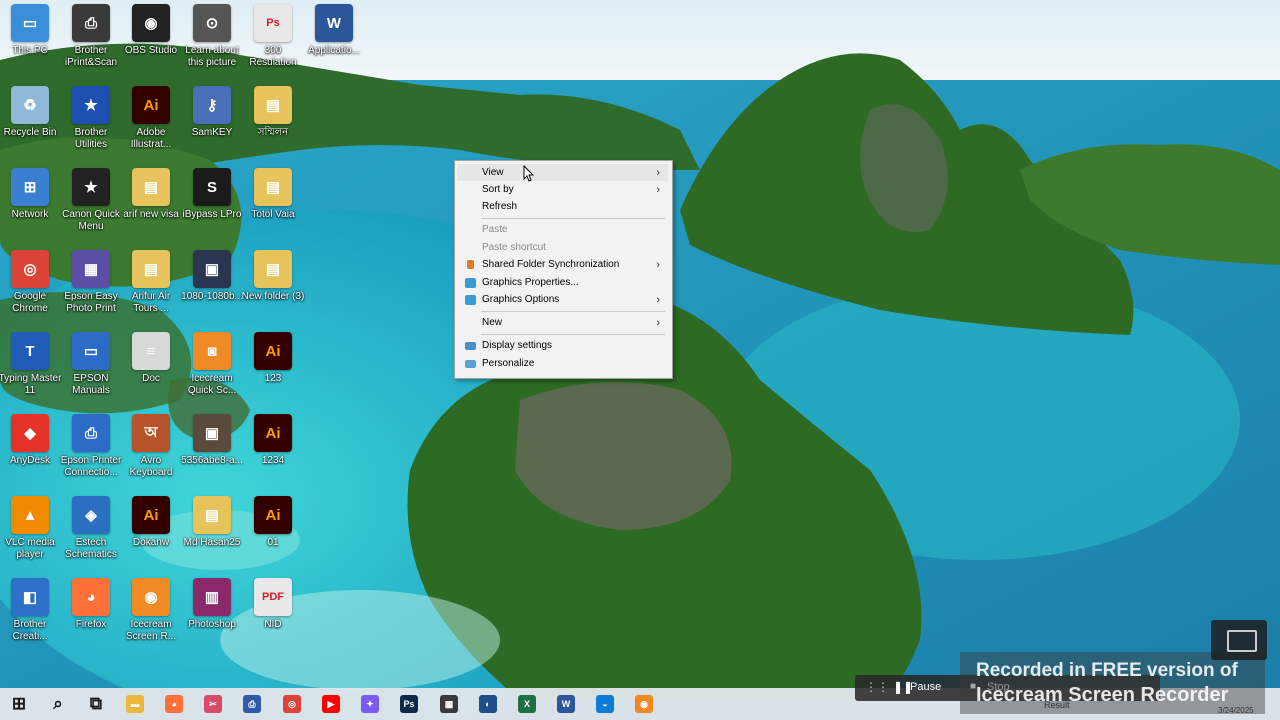  Describe the element at coordinates (30, 205) in the screenshot. I see `desktop-icon: ⊞ Network` at that location.